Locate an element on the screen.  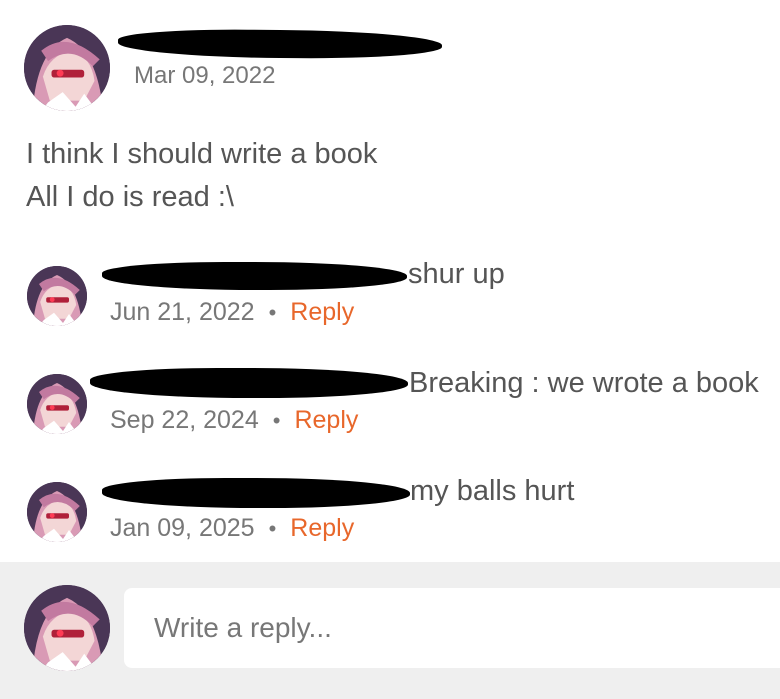
comment-date: Jan 09, 2025 is located at coordinates (182, 528).